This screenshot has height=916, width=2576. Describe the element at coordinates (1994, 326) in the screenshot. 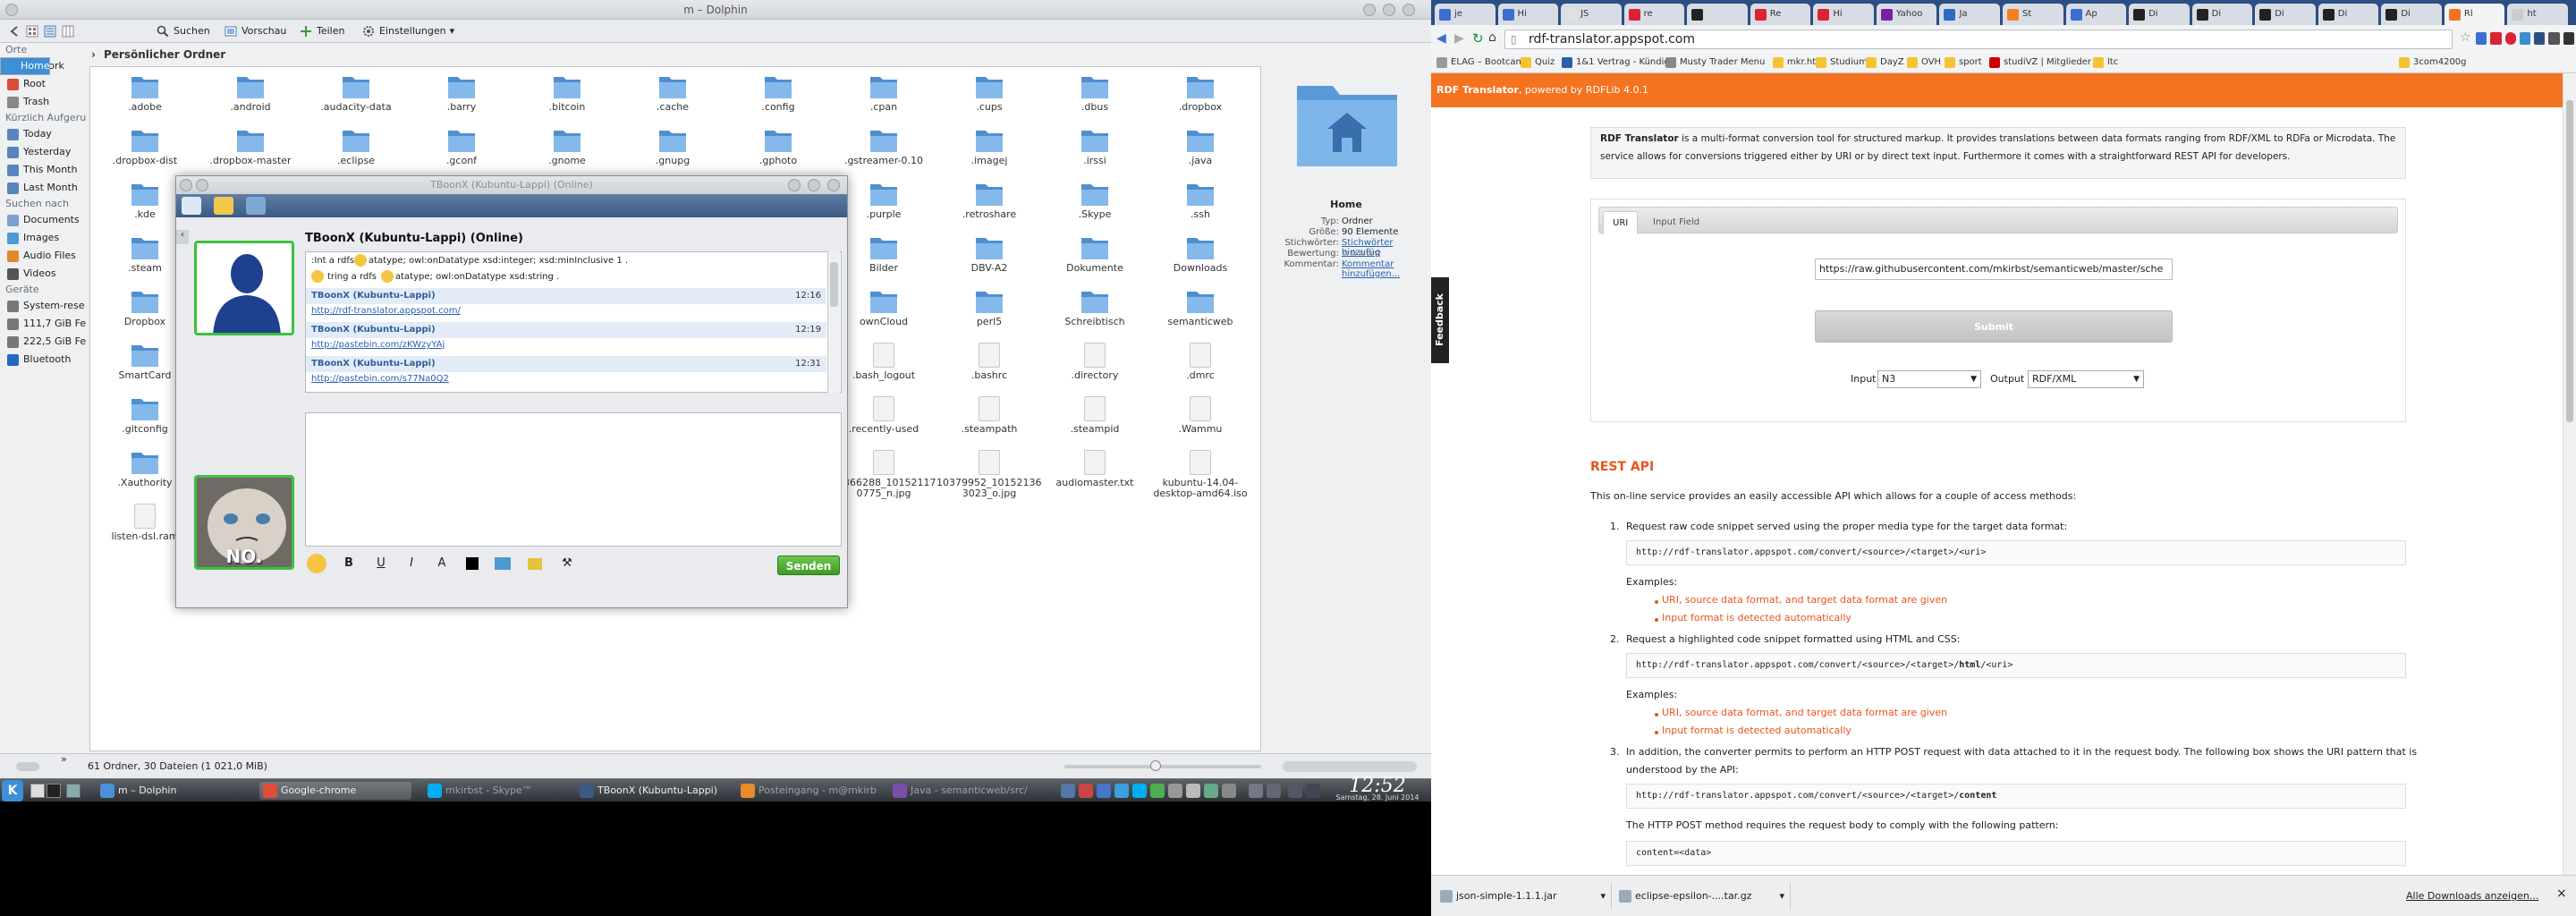

I see `submit-button: Submit` at that location.